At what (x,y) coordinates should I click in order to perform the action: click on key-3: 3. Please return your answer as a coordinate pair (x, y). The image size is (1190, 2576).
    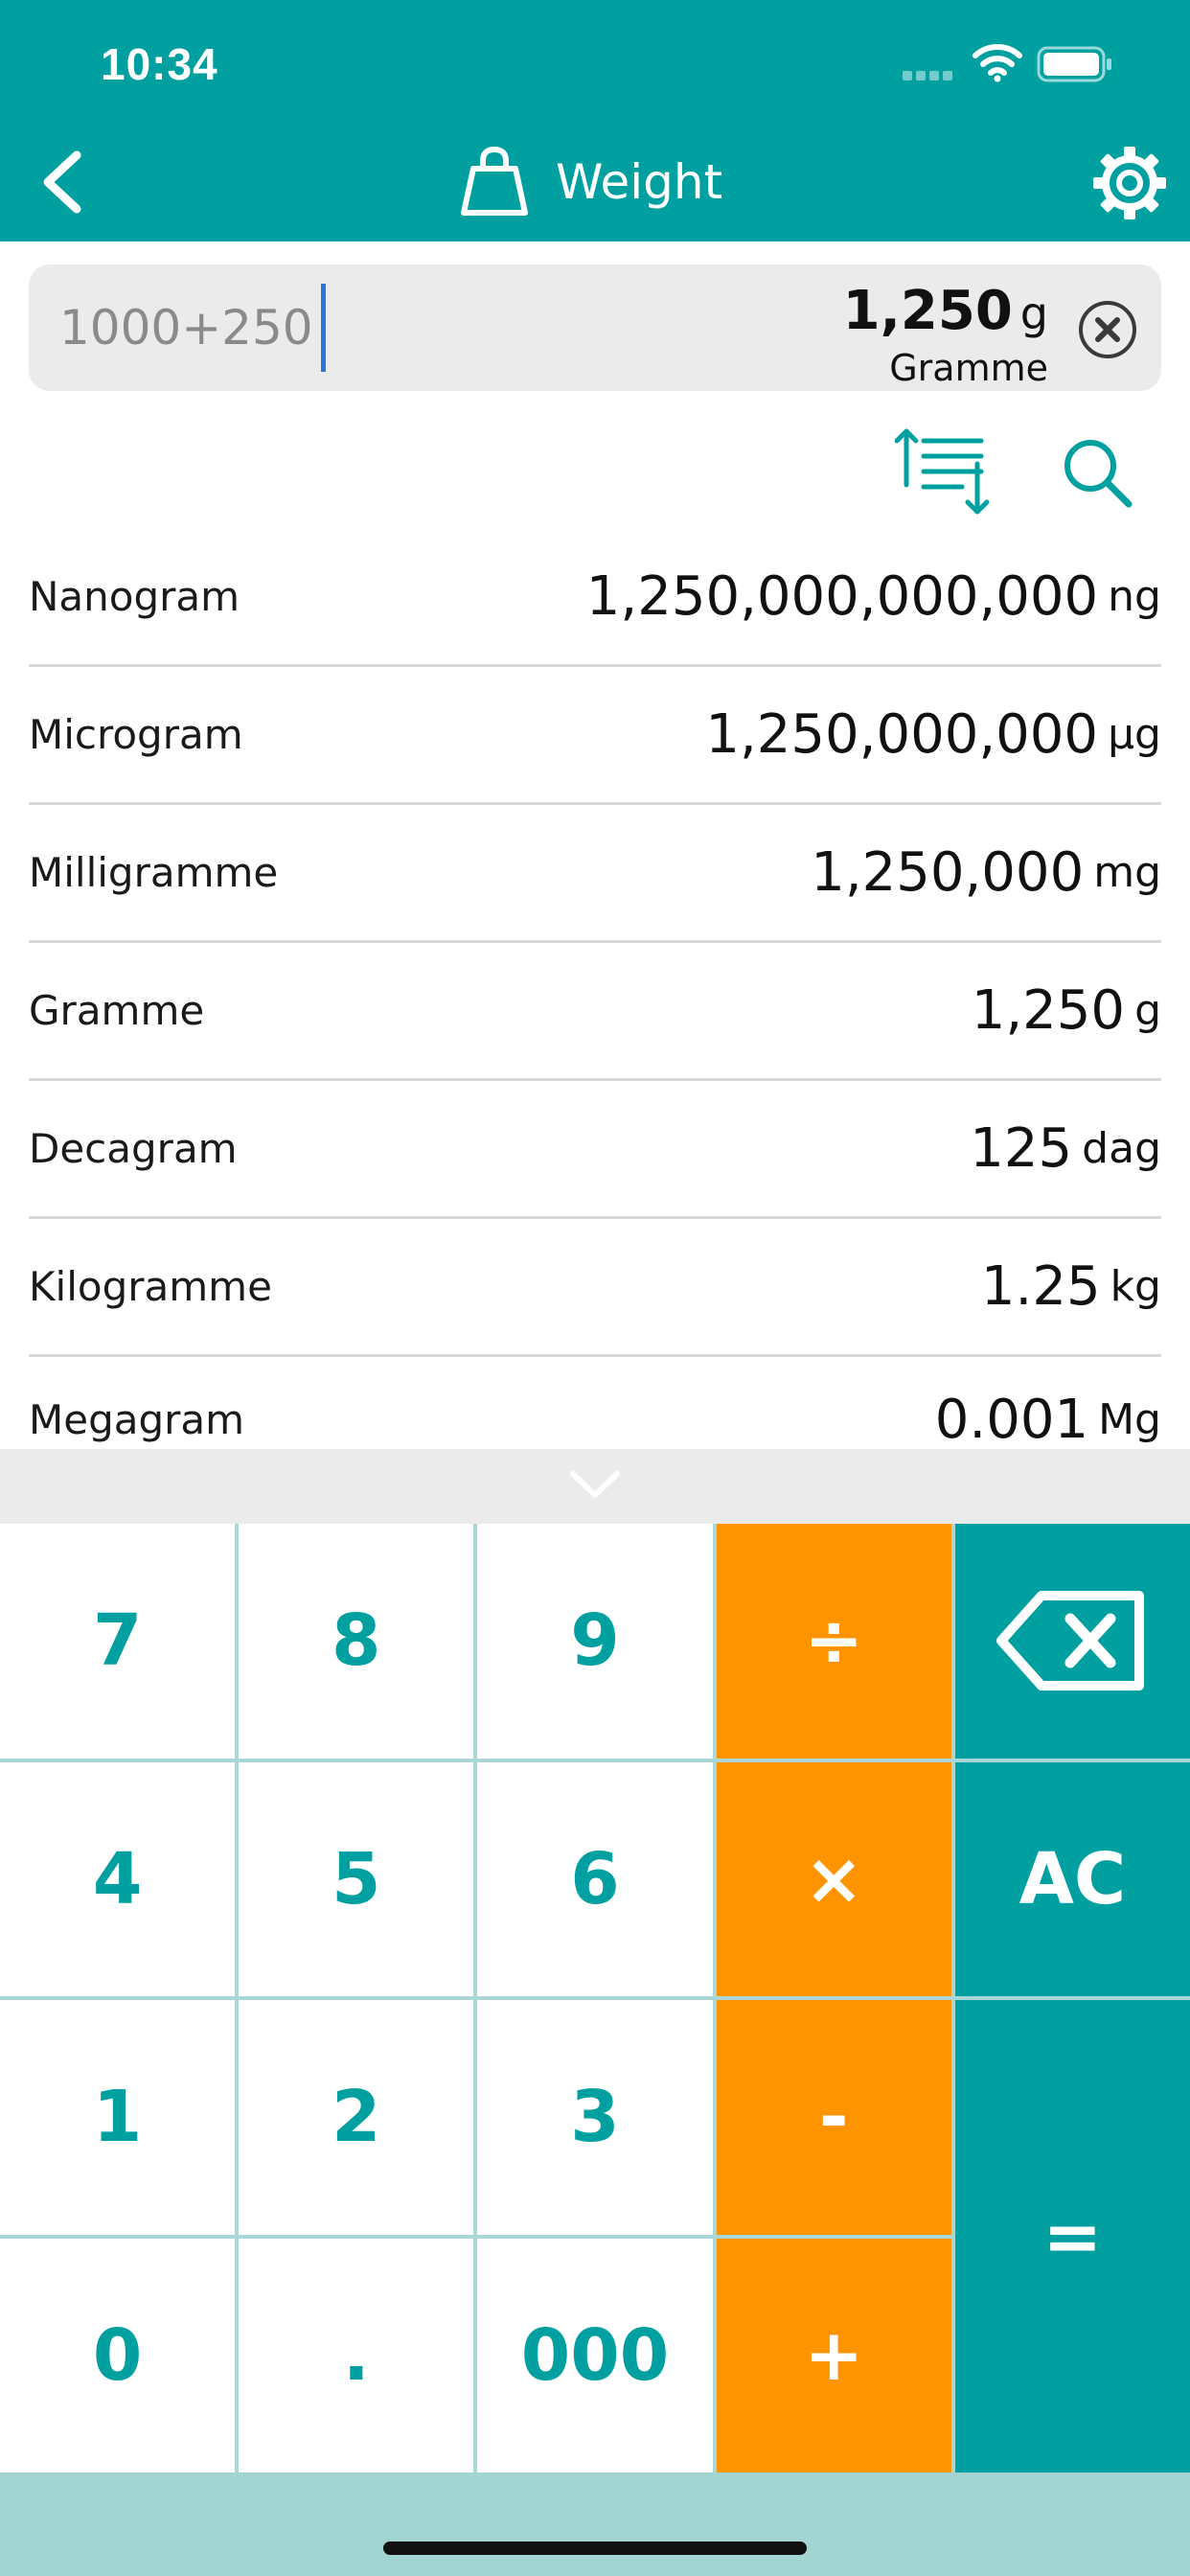
    Looking at the image, I should click on (595, 2117).